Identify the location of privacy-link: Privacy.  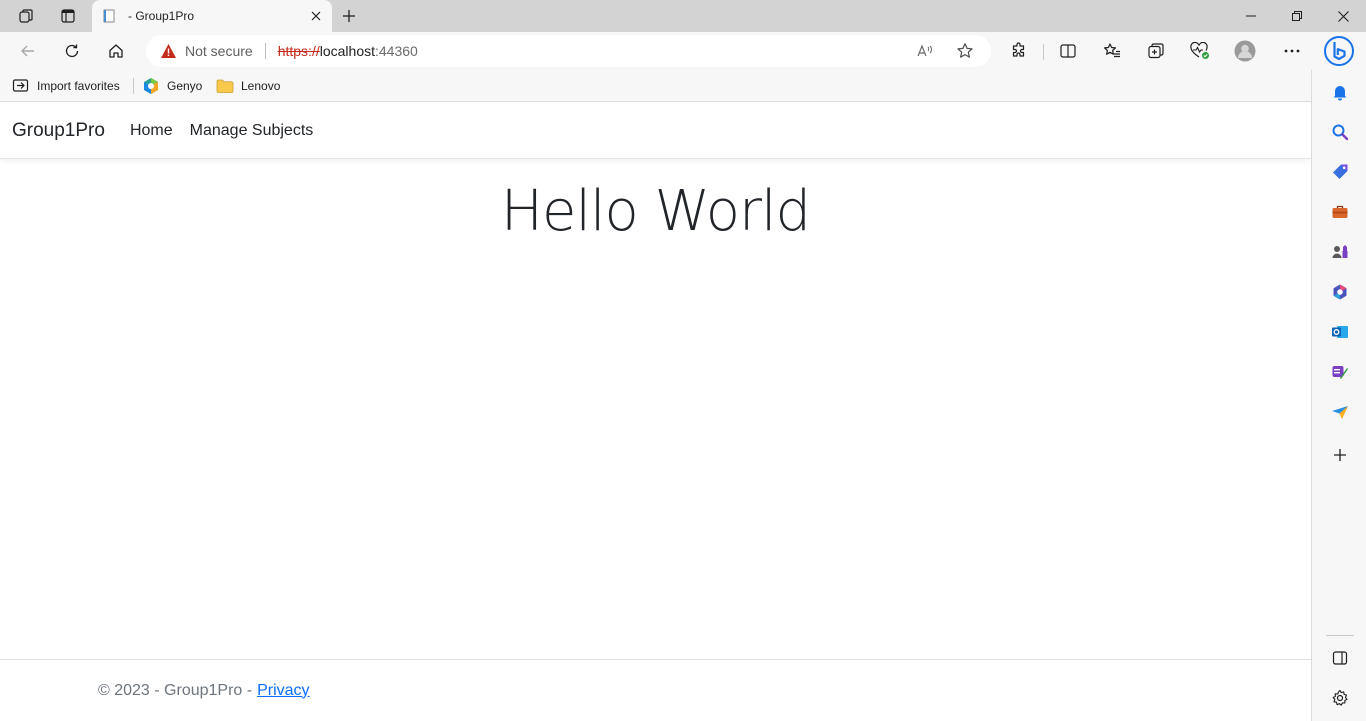
(283, 691).